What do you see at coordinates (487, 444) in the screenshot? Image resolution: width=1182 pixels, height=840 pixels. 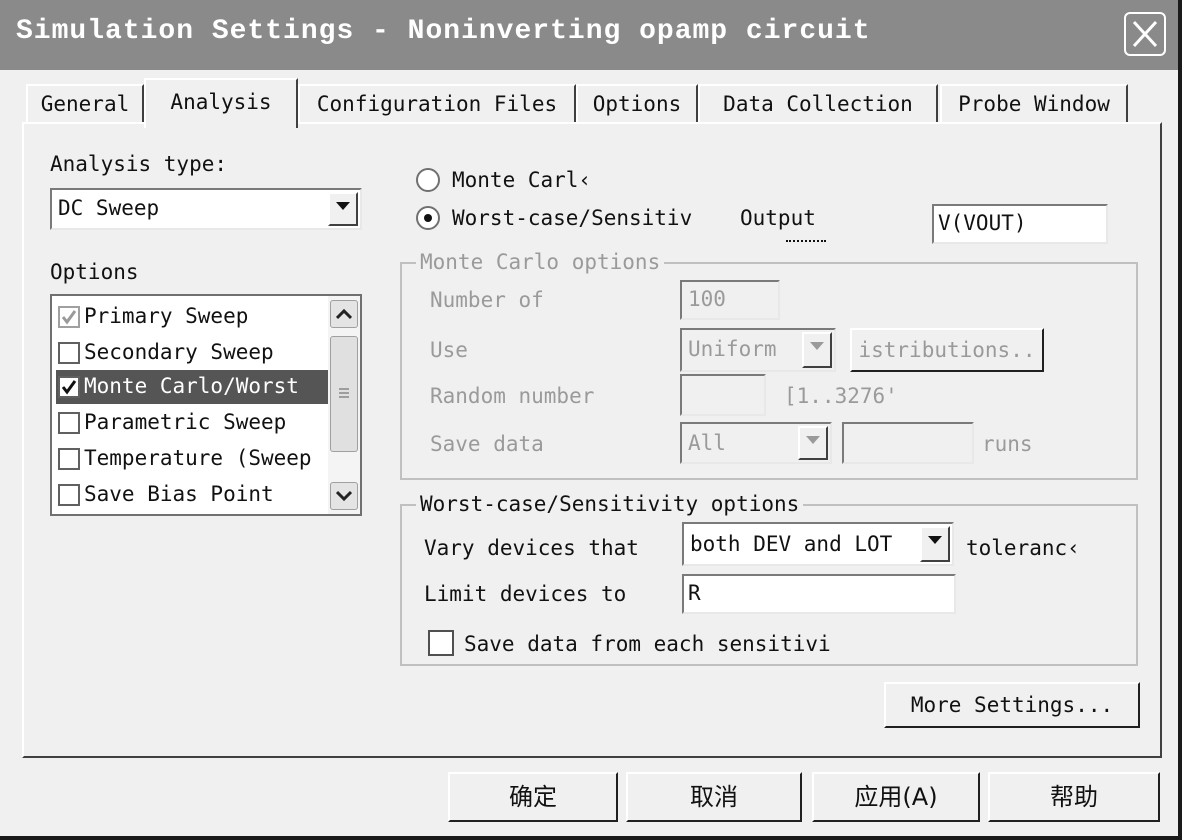 I see `save-data-label: Save data` at bounding box center [487, 444].